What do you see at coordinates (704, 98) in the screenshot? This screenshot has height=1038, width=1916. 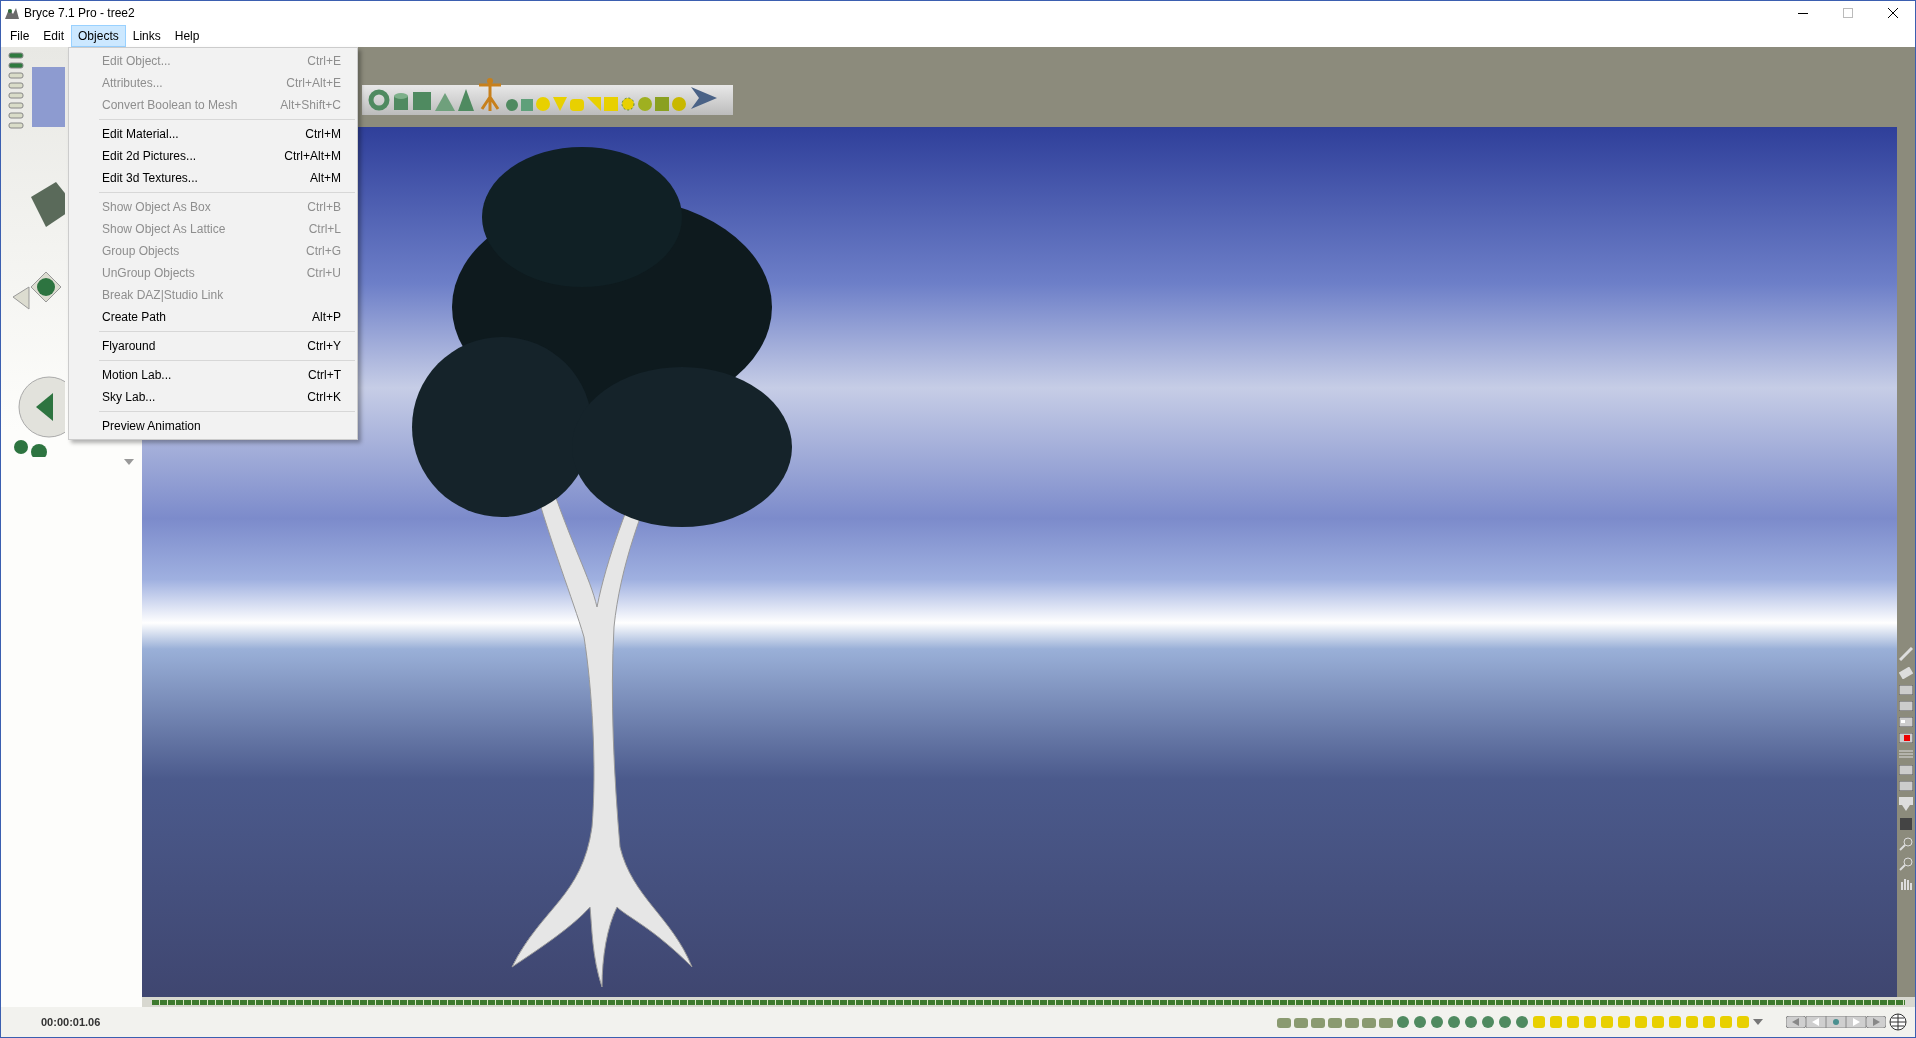 I see `triangle-logo-icon` at bounding box center [704, 98].